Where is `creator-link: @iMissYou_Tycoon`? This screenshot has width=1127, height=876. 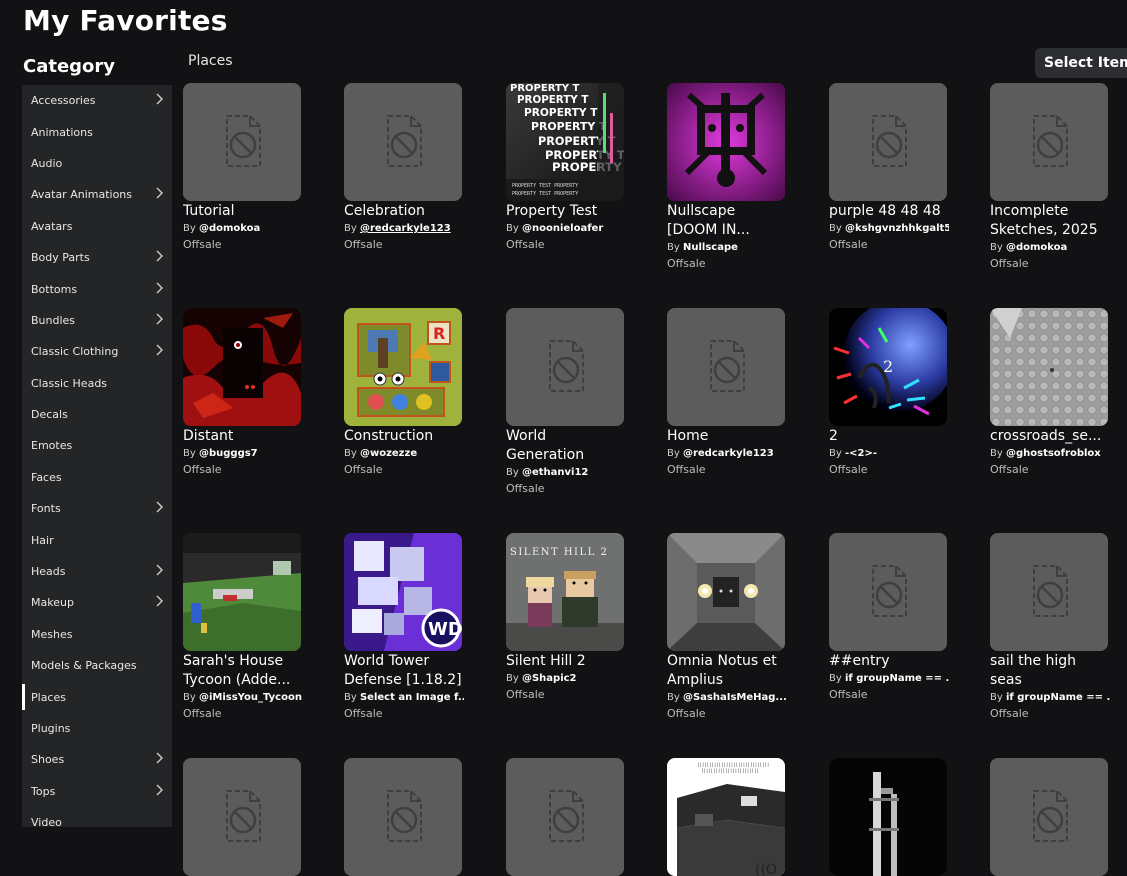
creator-link: @iMissYou_Tycoon is located at coordinates (250, 697).